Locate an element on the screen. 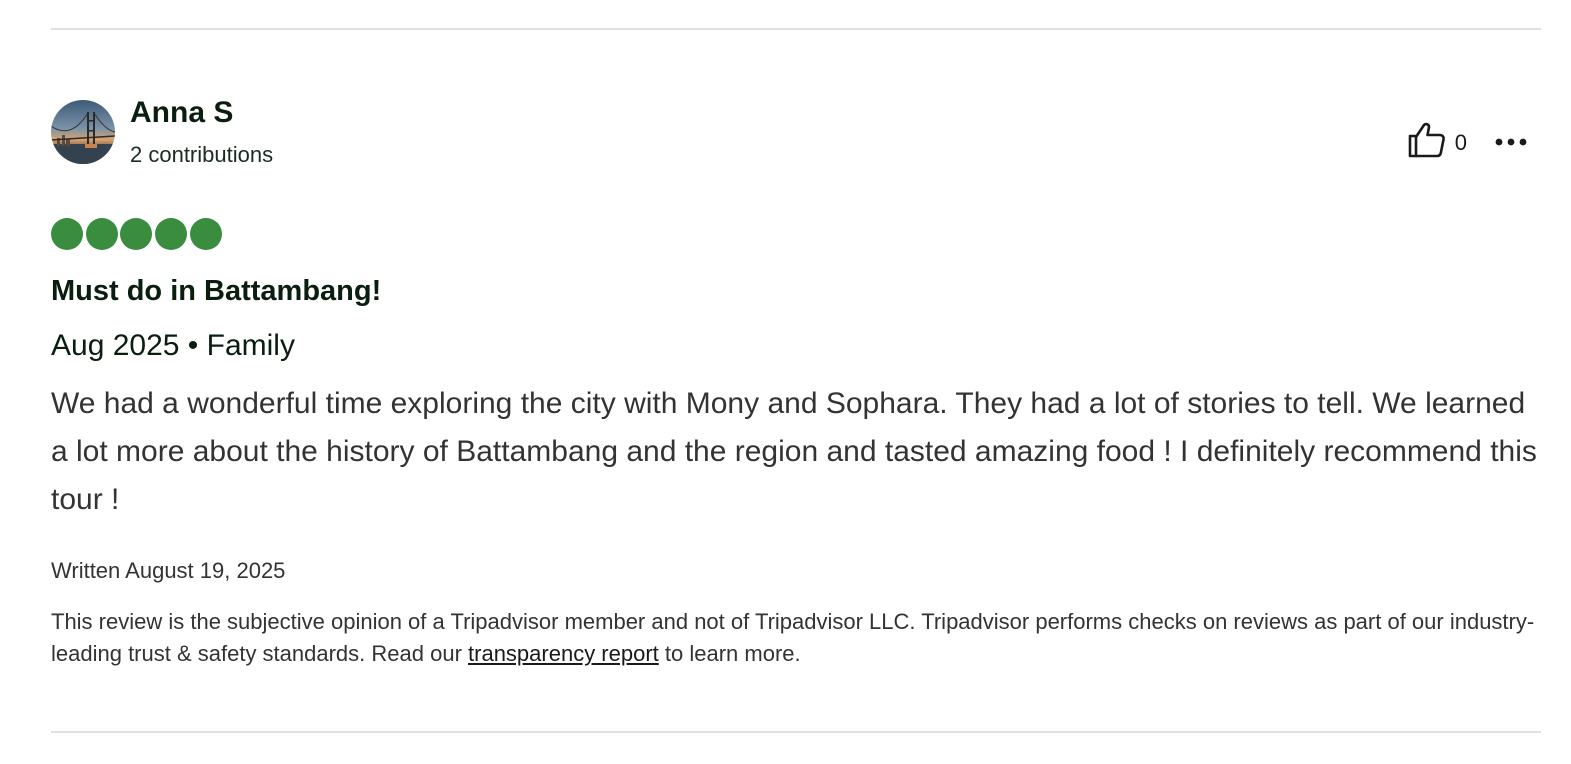  contributions-count: 2 contributions is located at coordinates (202, 154).